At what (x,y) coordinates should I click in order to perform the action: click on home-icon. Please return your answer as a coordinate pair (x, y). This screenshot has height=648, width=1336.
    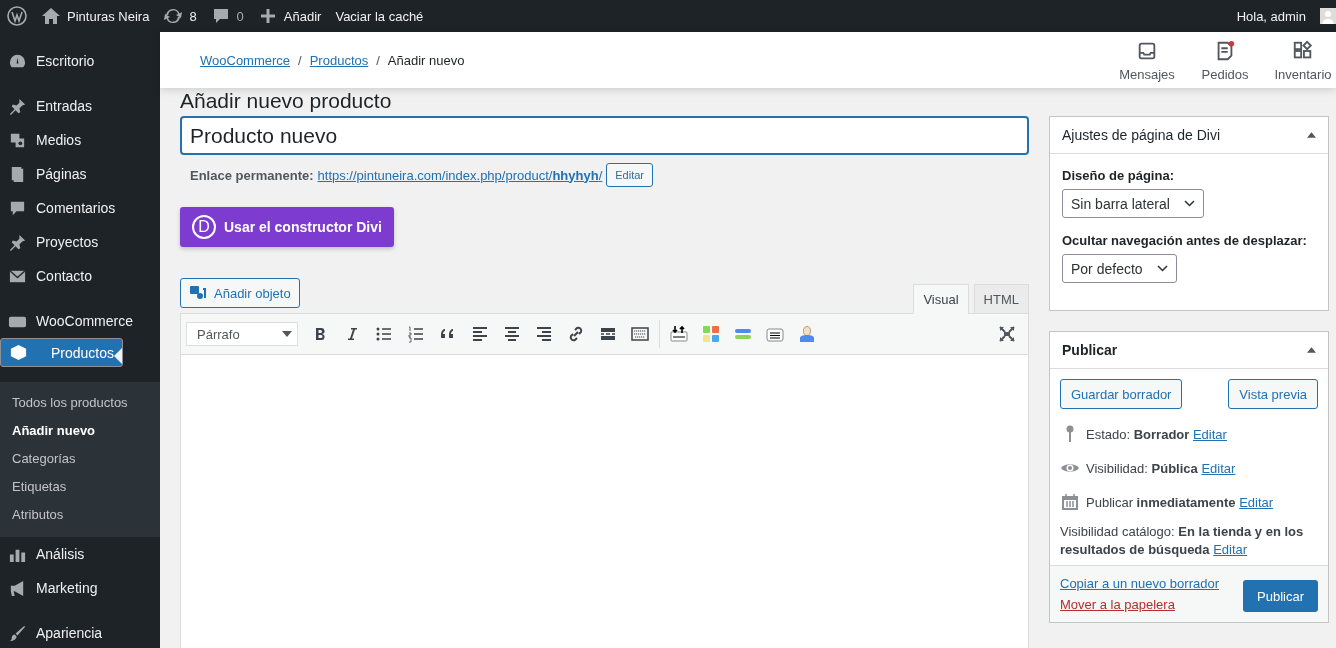
    Looking at the image, I should click on (51, 16).